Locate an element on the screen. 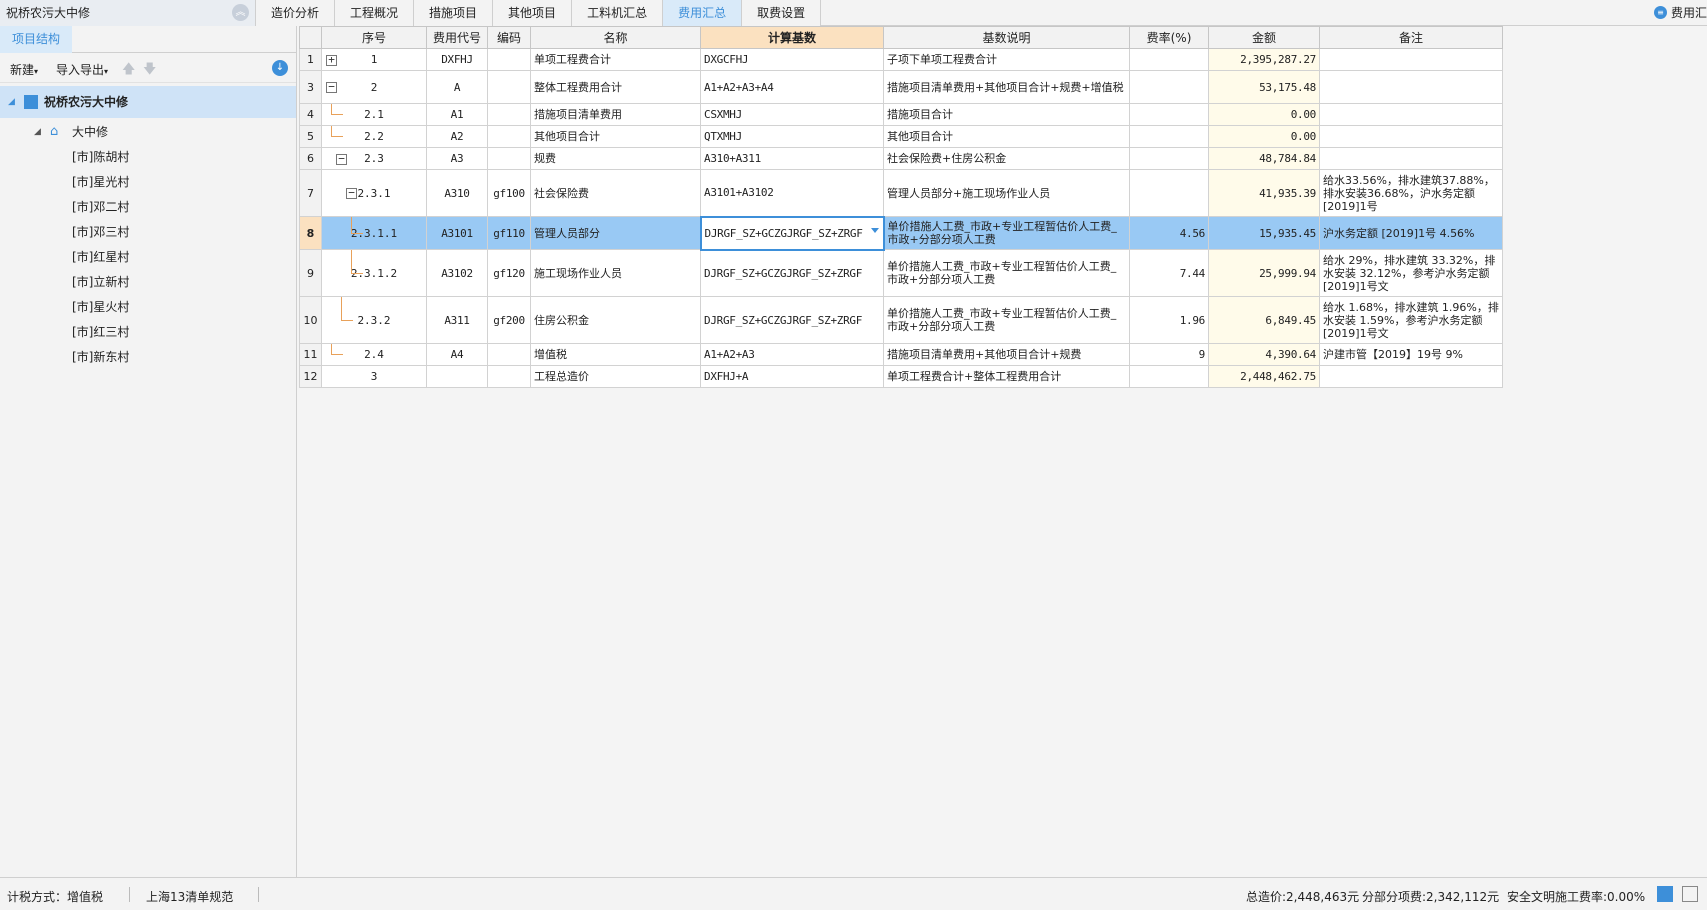  tab-other-items: 其他项目 is located at coordinates (533, 13).